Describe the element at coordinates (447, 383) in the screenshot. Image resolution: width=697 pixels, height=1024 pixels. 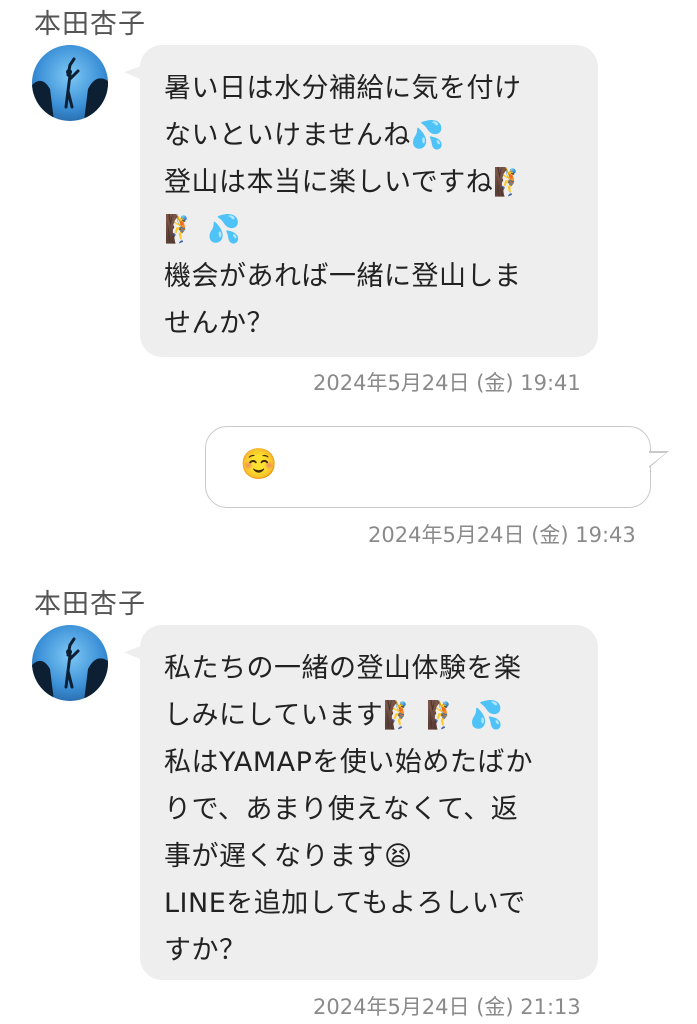
I see `message-timestamp: 2024年5月24日 (金) 19:41` at that location.